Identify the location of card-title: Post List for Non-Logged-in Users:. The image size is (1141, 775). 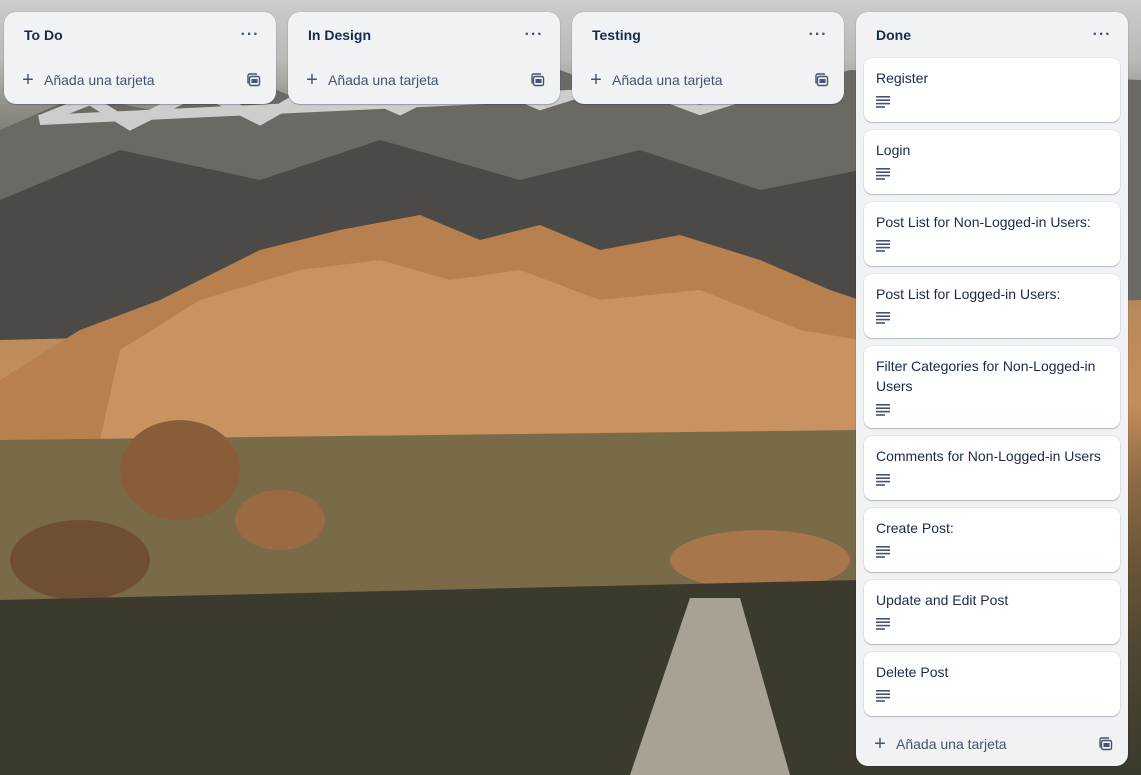
(983, 222).